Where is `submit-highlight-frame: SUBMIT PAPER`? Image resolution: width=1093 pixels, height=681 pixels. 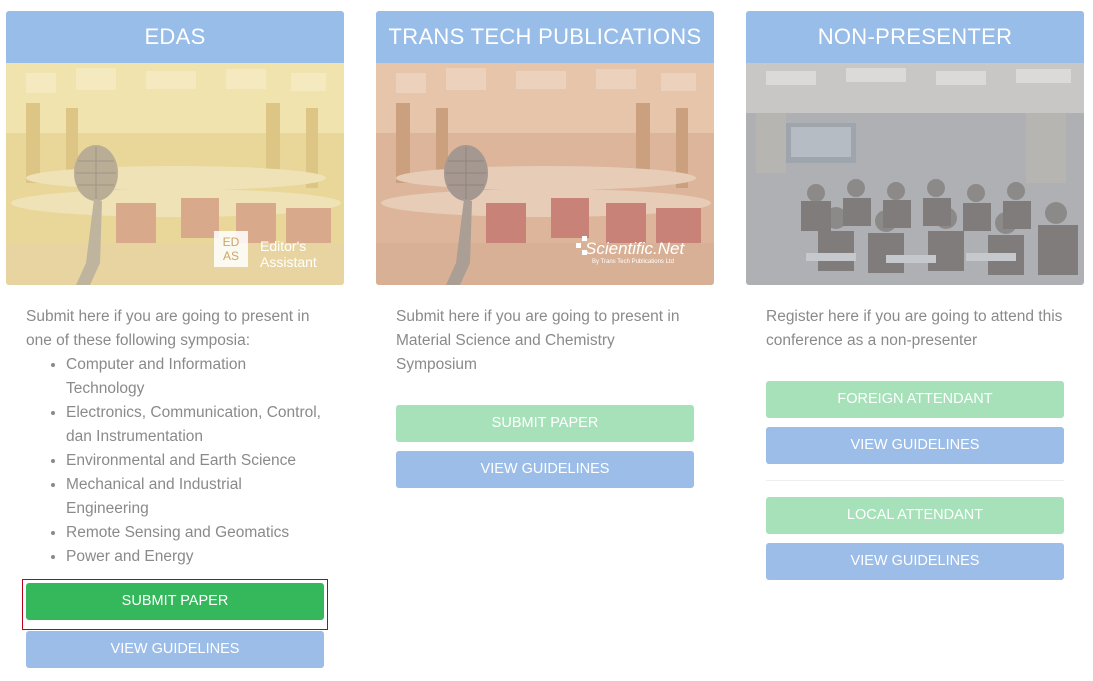 submit-highlight-frame: SUBMIT PAPER is located at coordinates (175, 604).